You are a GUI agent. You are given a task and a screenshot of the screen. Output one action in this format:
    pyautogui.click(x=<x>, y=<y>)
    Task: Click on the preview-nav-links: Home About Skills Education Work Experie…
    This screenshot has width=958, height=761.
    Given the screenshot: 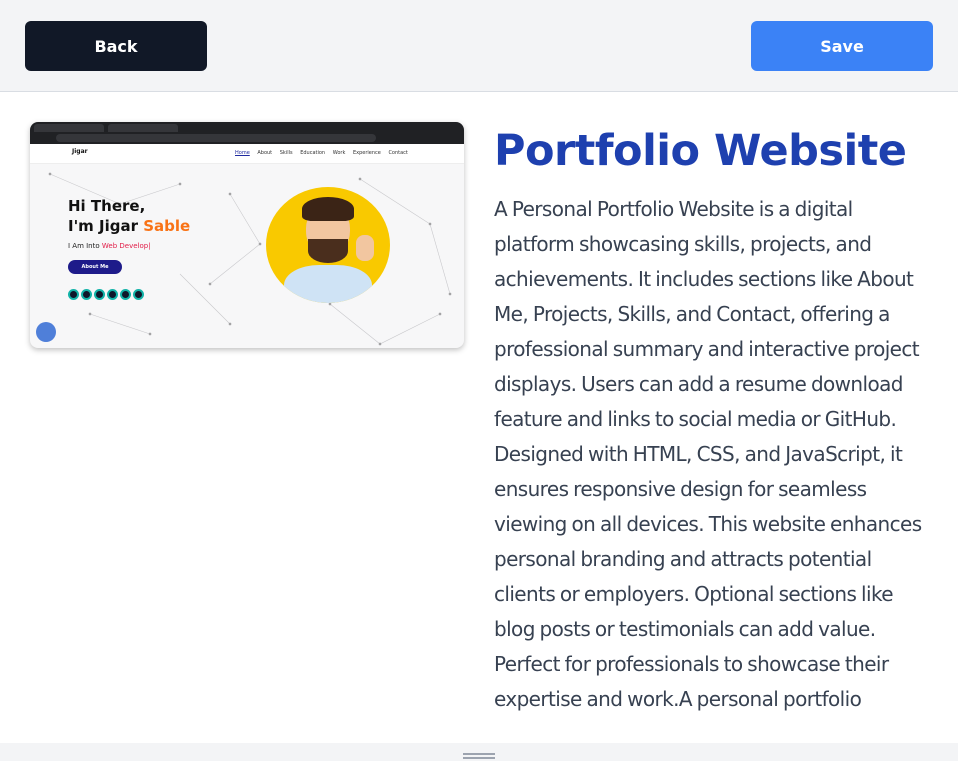 What is the action you would take?
    pyautogui.click(x=321, y=153)
    